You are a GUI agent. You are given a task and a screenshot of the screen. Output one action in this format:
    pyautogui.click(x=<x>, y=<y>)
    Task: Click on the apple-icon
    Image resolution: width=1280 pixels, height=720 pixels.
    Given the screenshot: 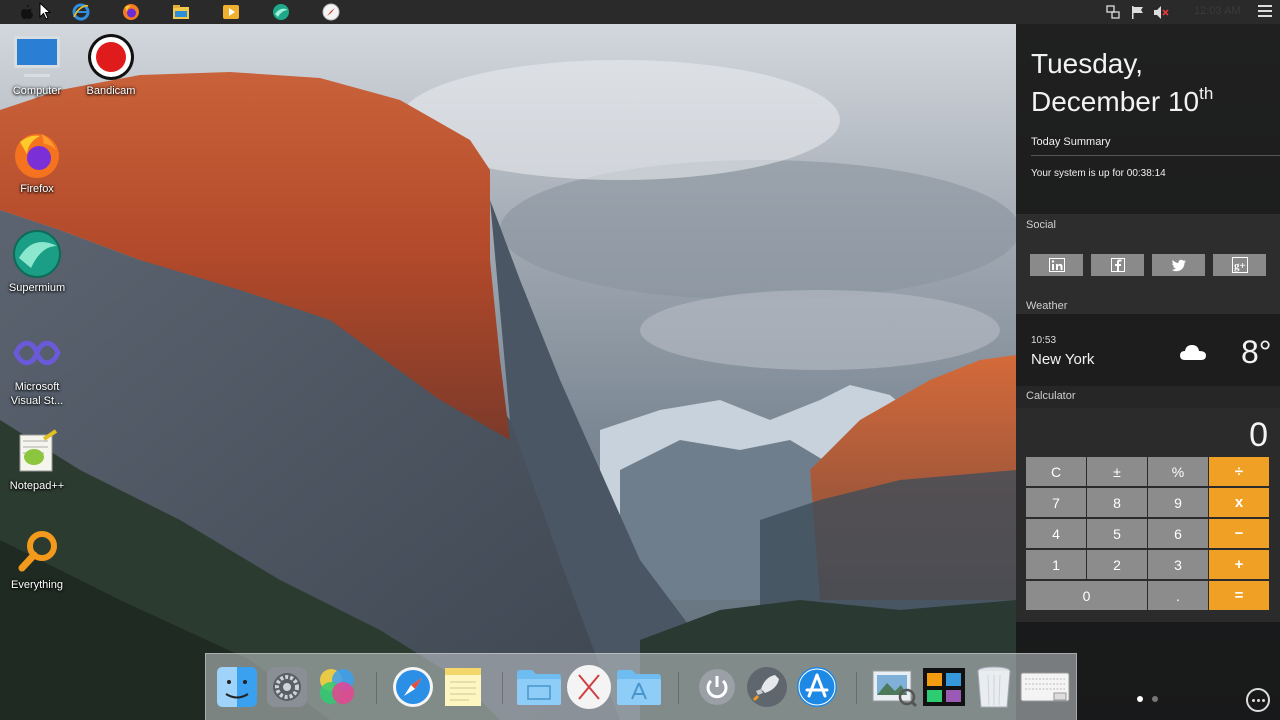 What is the action you would take?
    pyautogui.click(x=27, y=12)
    